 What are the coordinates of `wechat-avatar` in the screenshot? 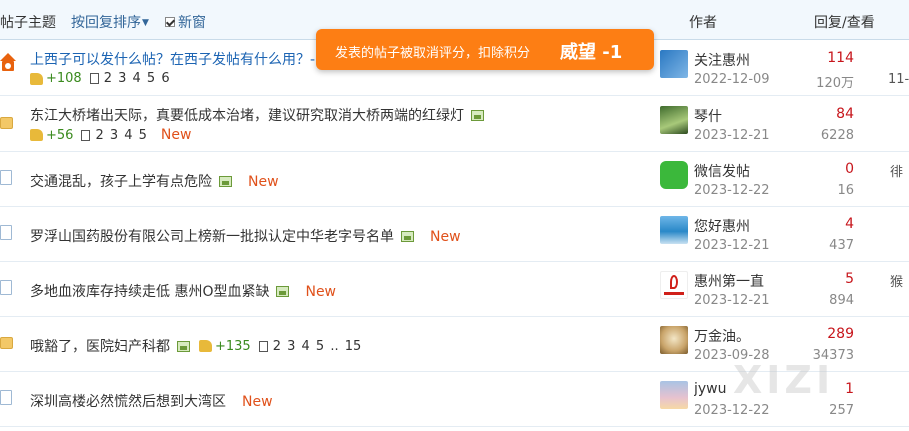 It's located at (674, 175).